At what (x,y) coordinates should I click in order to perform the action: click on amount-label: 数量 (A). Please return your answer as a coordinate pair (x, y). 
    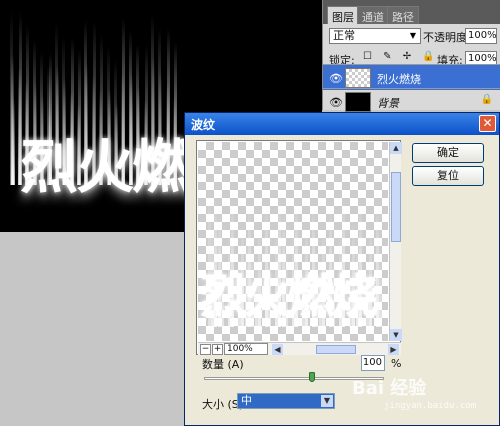
    Looking at the image, I should click on (223, 364).